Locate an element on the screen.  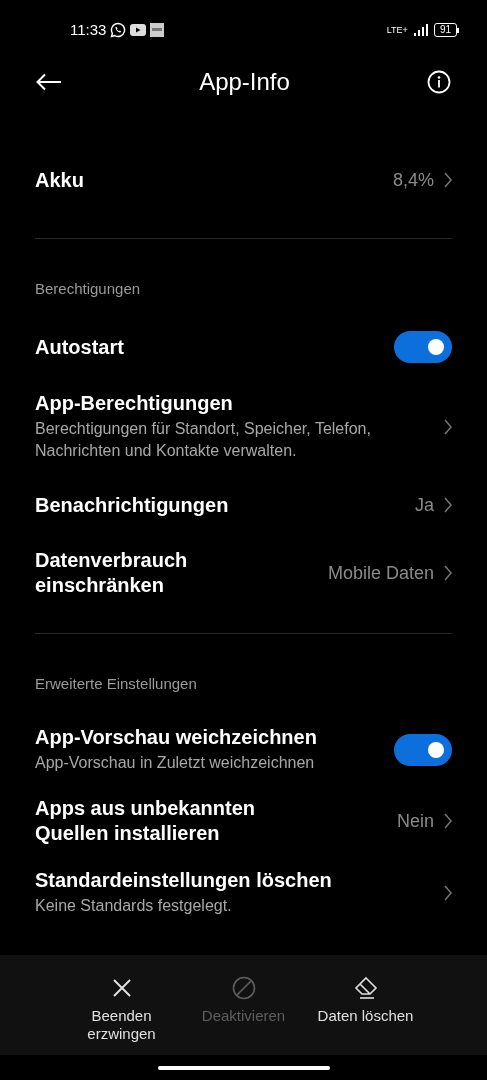
settings-row: App-Vorschau weichzeichnen App-Vorschau in Zuletzt weichzeichnen is located at coordinates (243, 750).